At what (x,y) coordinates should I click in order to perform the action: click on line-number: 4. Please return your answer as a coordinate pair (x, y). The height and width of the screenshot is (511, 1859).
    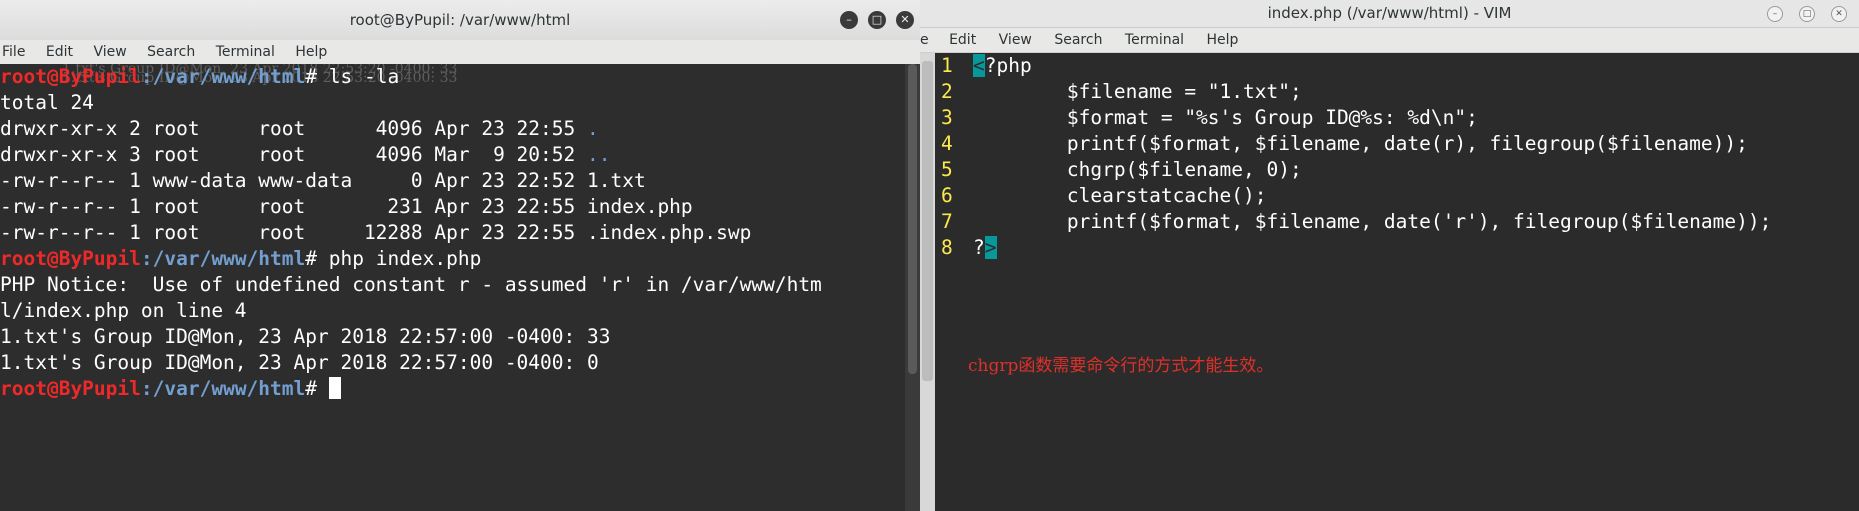
    Looking at the image, I should click on (947, 143).